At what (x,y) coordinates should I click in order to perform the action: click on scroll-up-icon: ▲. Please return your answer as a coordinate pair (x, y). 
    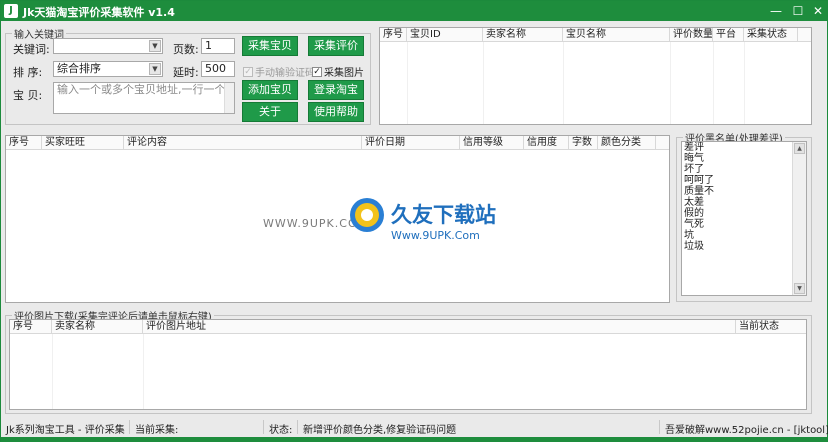
    Looking at the image, I should click on (799, 148).